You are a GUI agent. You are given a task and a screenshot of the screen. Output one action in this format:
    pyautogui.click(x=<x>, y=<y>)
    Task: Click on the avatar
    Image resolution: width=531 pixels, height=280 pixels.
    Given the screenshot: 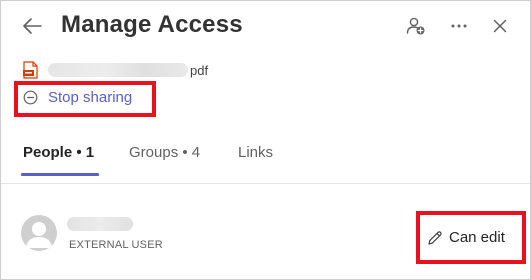 What is the action you would take?
    pyautogui.click(x=39, y=233)
    